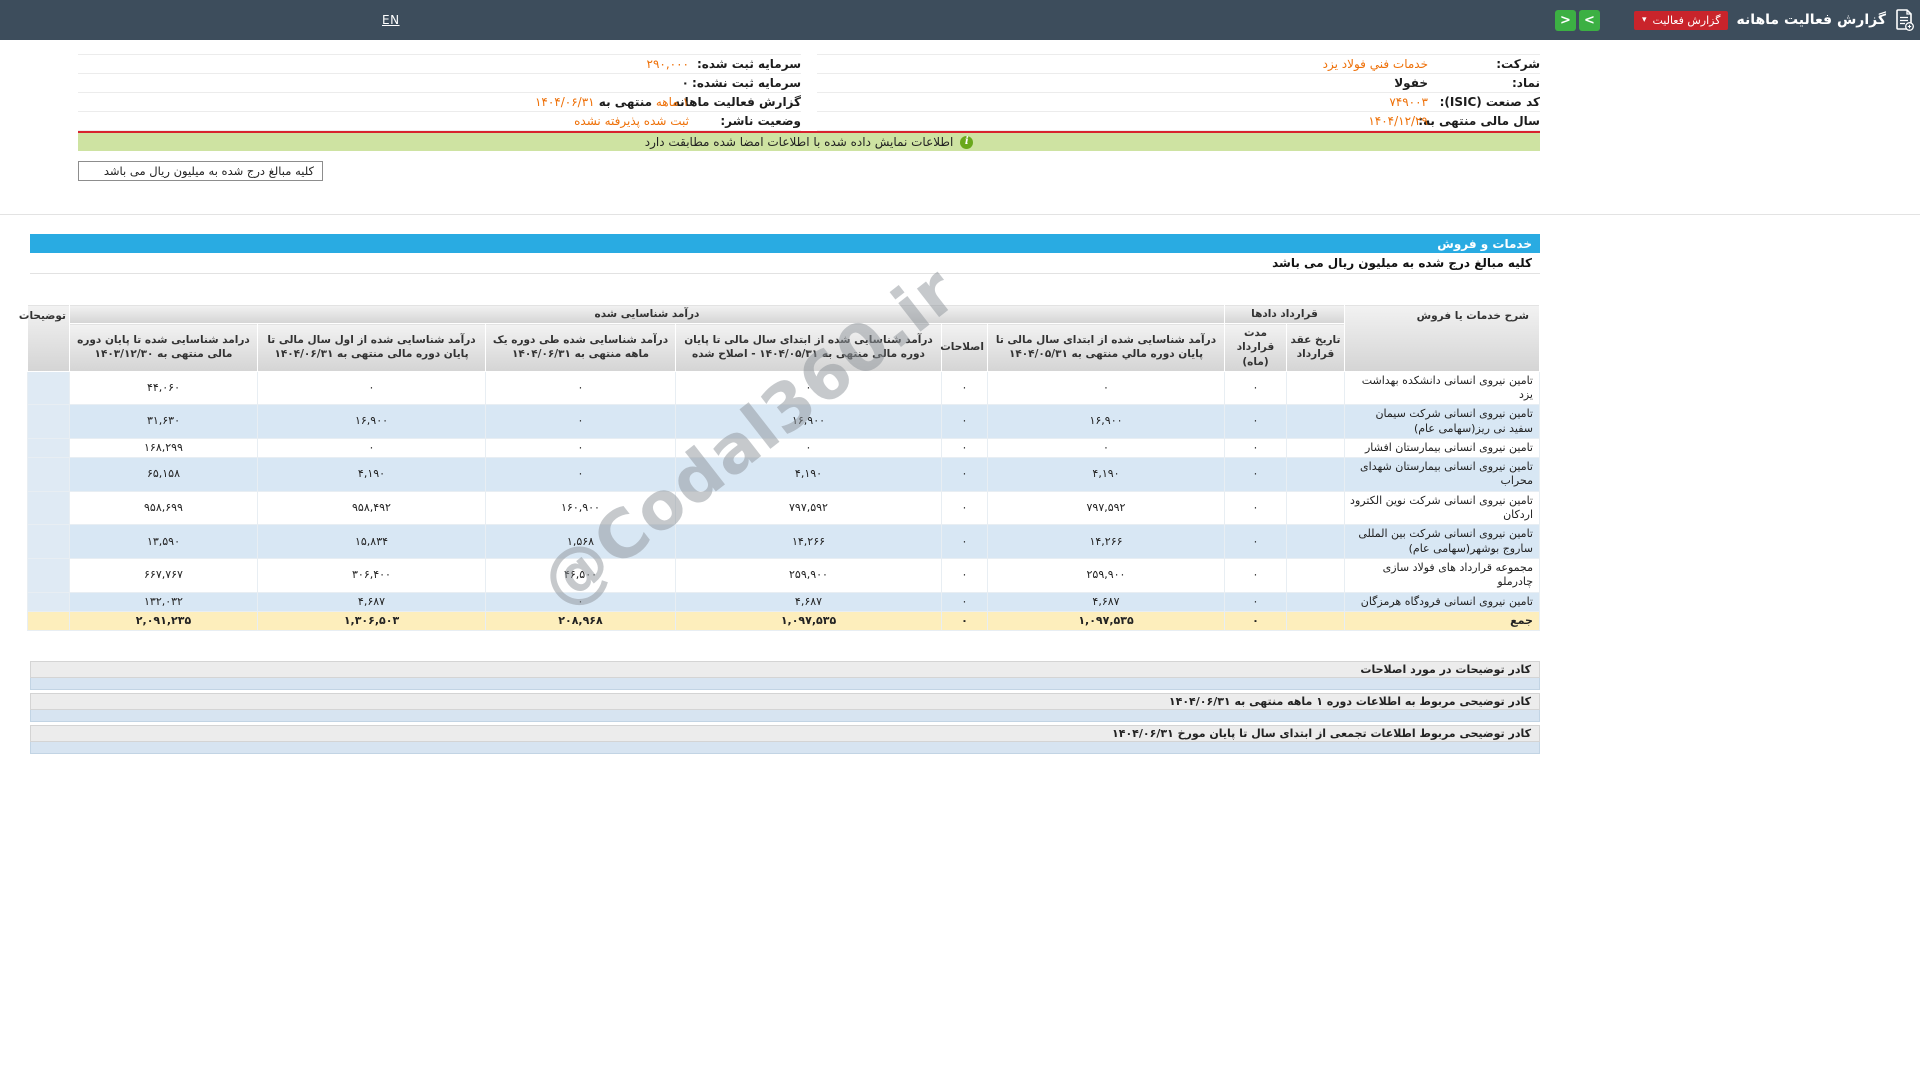 This screenshot has height=1080, width=1920. I want to click on cell-rev-prev-year: ۶۶۷,۷۶۷, so click(163, 575).